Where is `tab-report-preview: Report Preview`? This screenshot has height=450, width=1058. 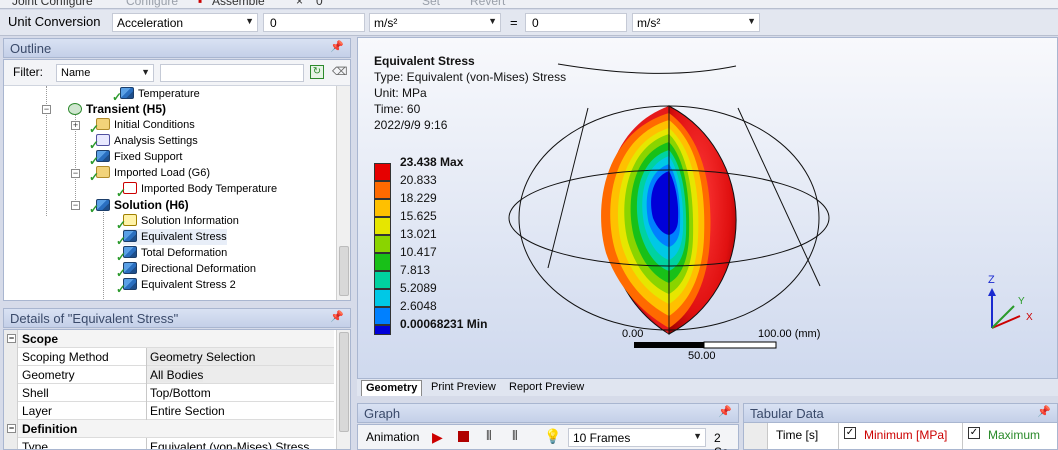
tab-report-preview: Report Preview is located at coordinates (546, 388).